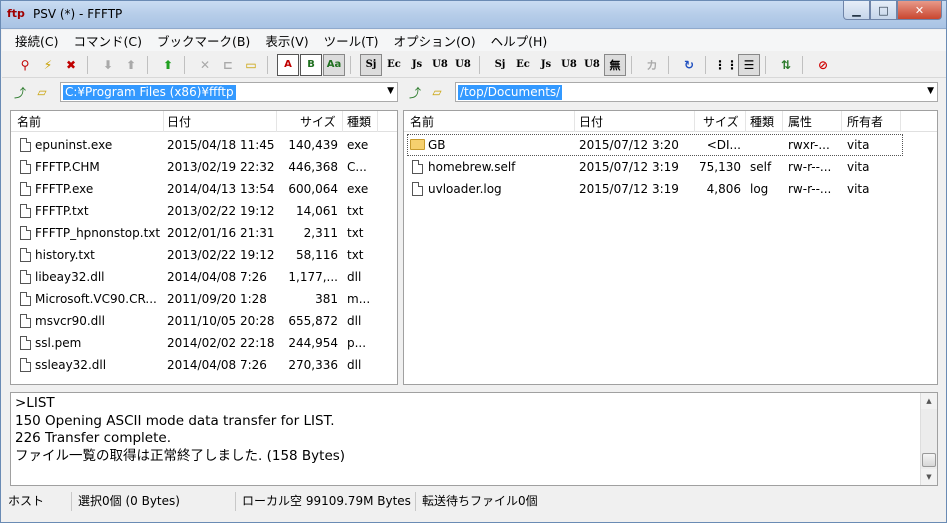 The height and width of the screenshot is (523, 947). Describe the element at coordinates (473, 15) in the screenshot. I see `title-bar: ftp PSV (*) - FFFTP ▁ □ ✕` at that location.